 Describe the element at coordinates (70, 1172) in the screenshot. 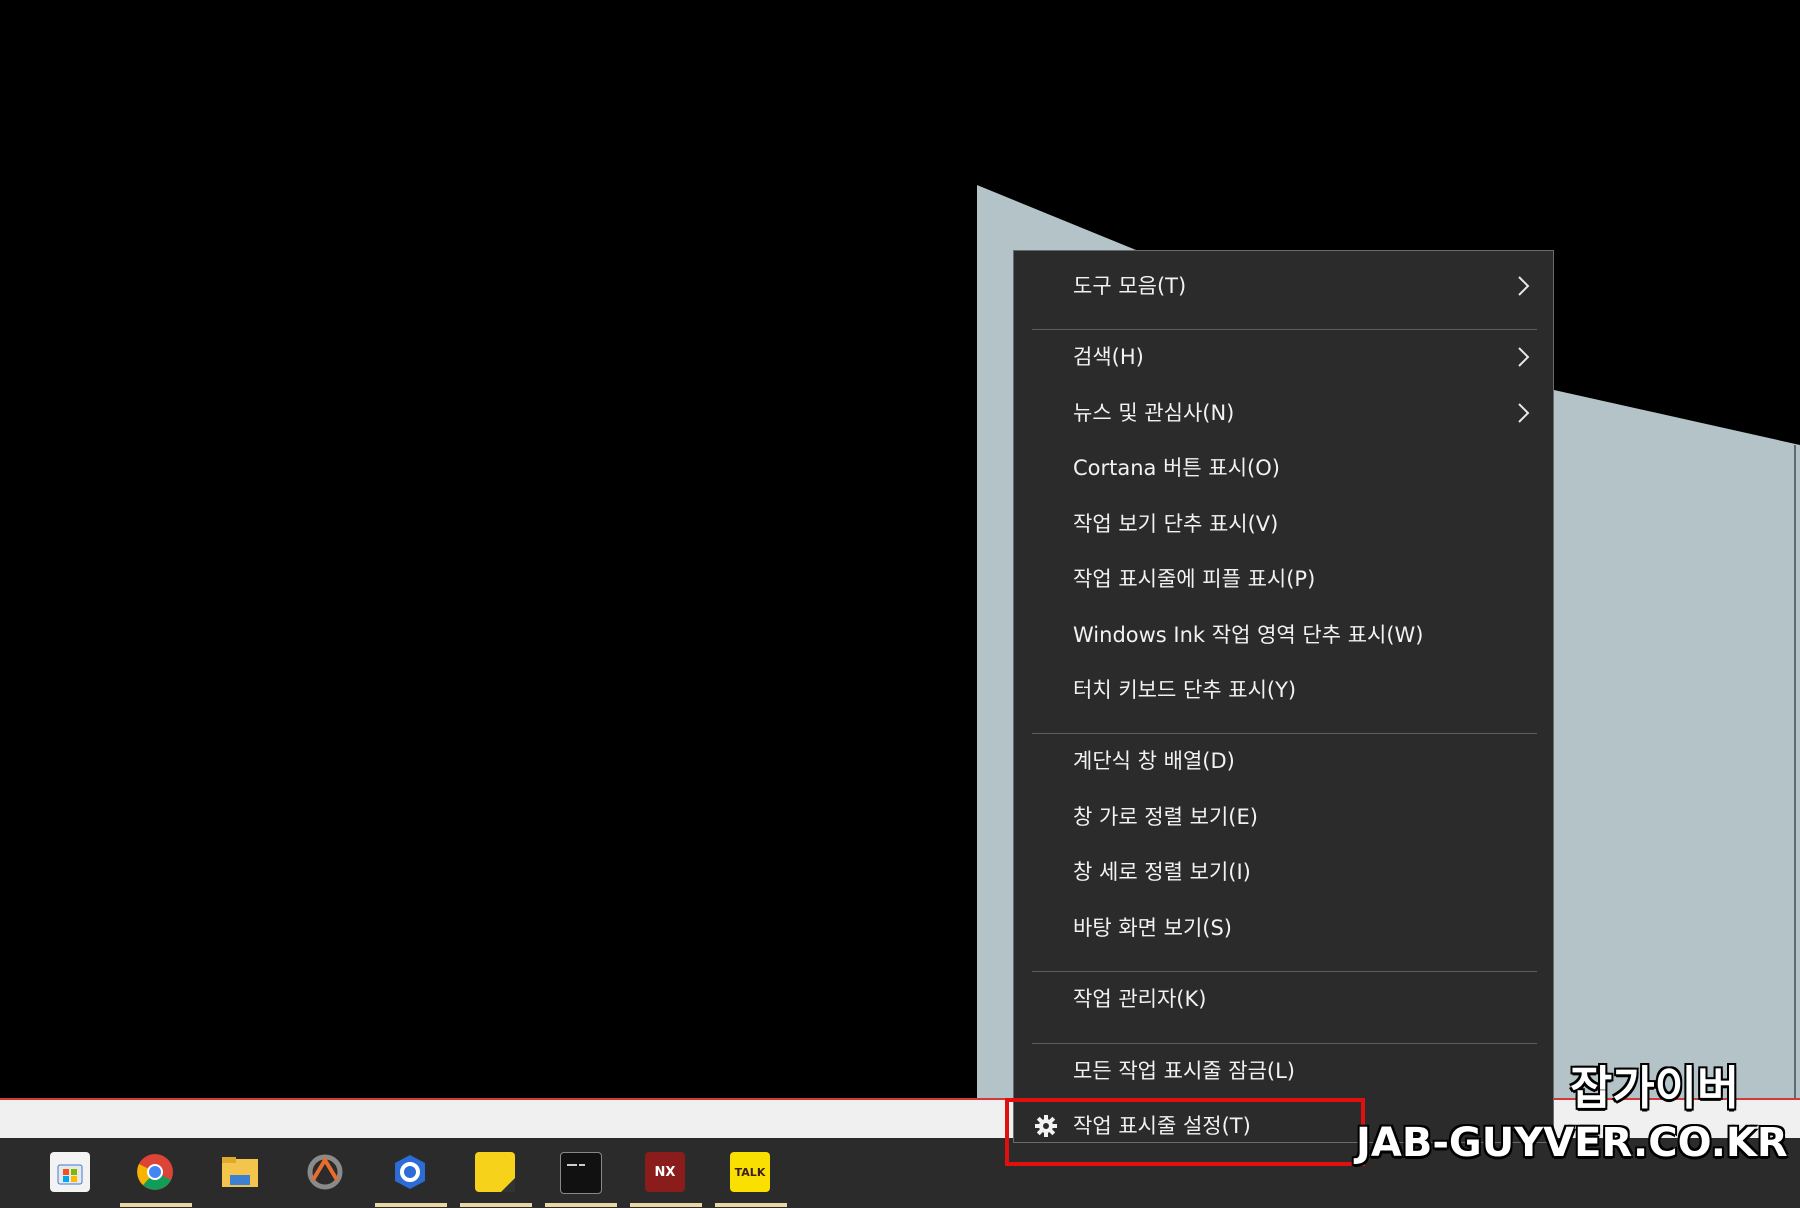

I see `microsoft-store-icon` at that location.